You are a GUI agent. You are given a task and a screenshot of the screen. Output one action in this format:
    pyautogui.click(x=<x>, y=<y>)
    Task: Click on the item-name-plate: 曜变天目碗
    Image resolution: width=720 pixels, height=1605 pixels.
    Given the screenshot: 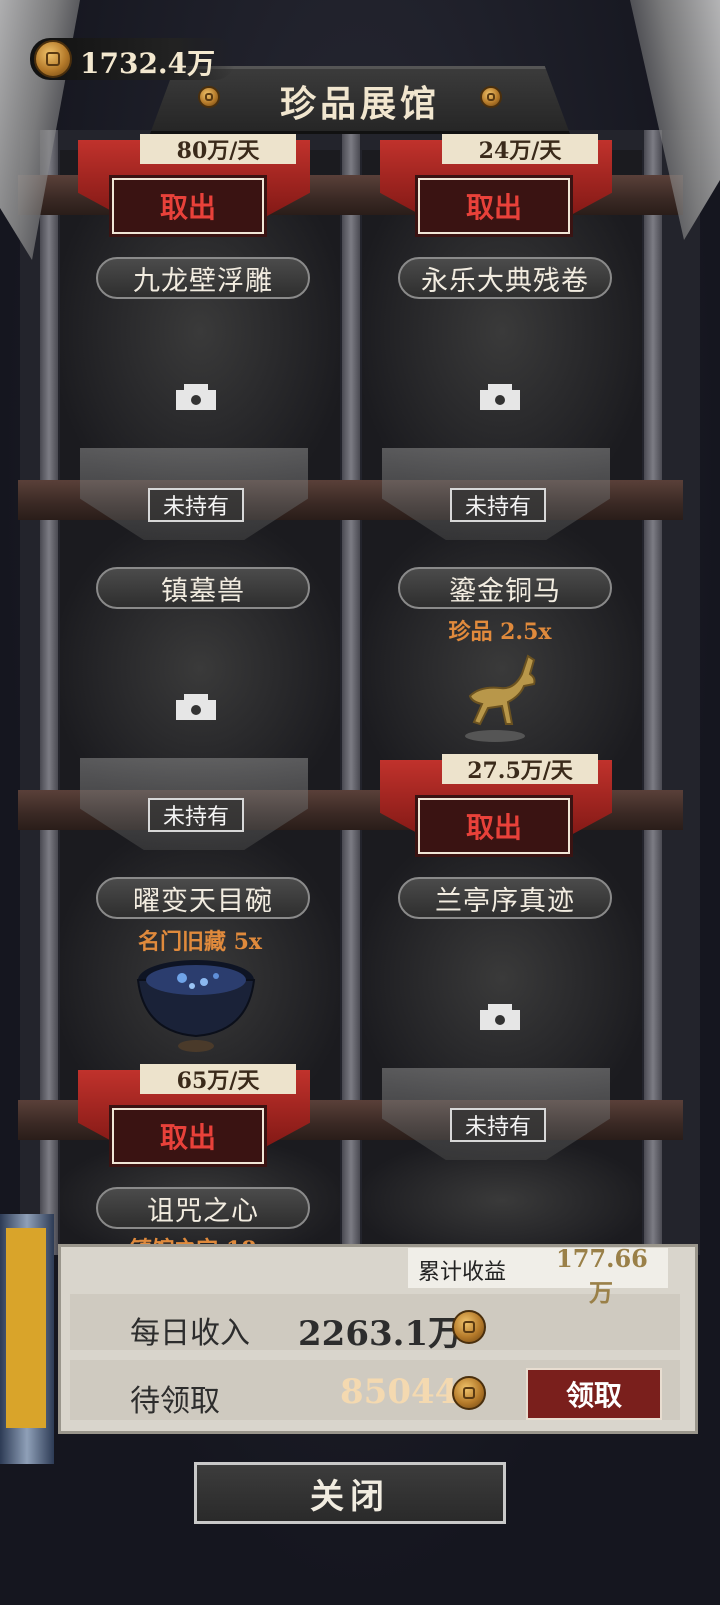 What is the action you would take?
    pyautogui.click(x=203, y=898)
    